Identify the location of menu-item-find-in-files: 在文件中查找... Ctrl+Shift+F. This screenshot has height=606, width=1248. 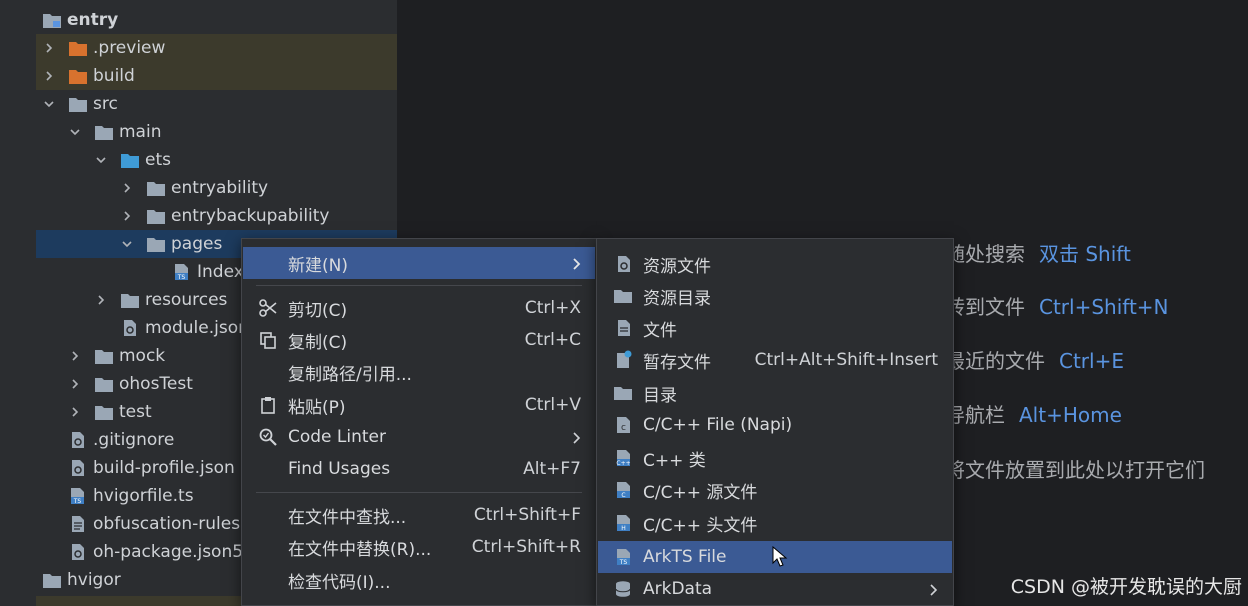
(419, 515).